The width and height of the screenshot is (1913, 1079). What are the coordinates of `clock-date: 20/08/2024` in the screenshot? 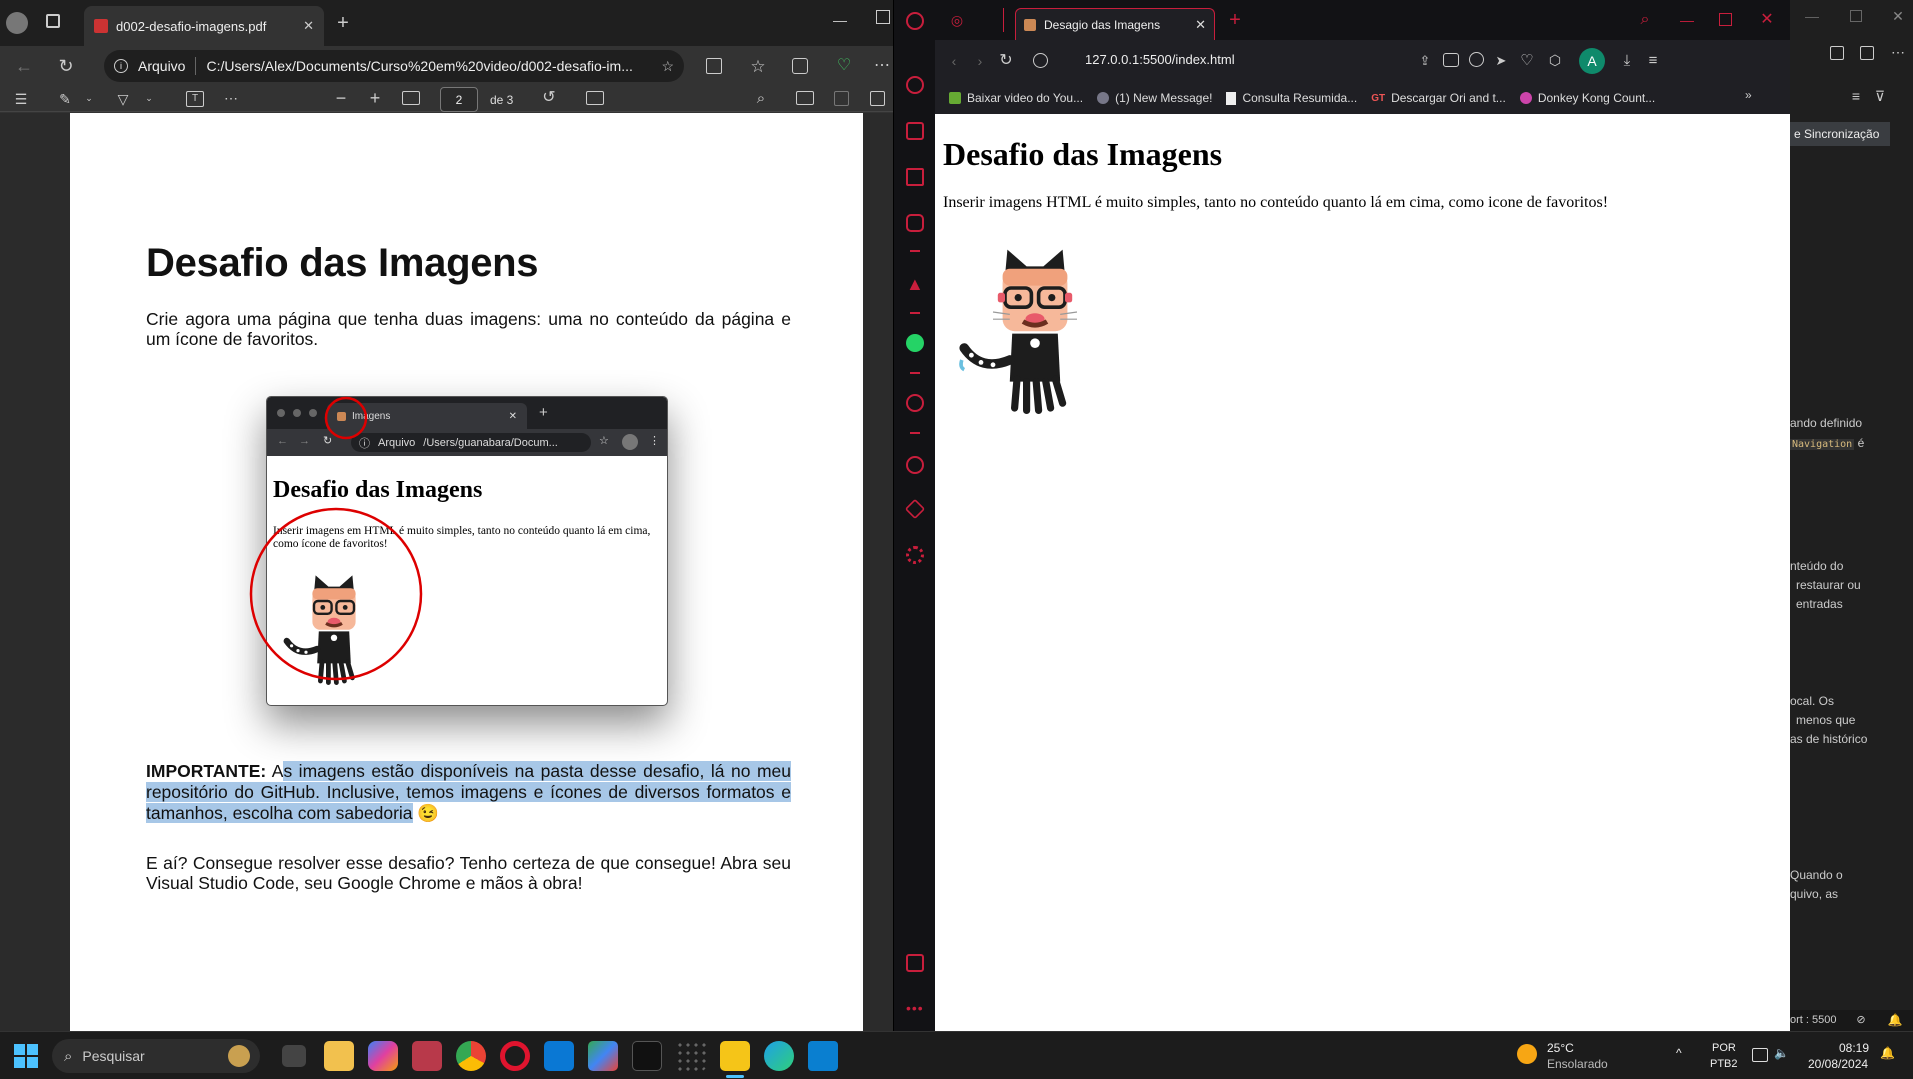 It's located at (1838, 1064).